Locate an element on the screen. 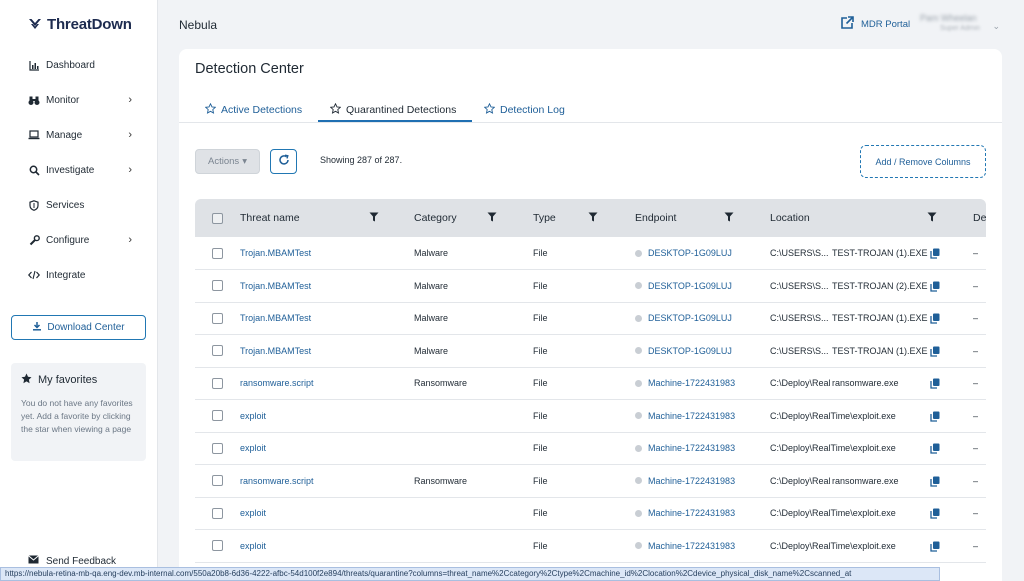 The height and width of the screenshot is (581, 1024). select-all-checkbox is located at coordinates (217, 218).